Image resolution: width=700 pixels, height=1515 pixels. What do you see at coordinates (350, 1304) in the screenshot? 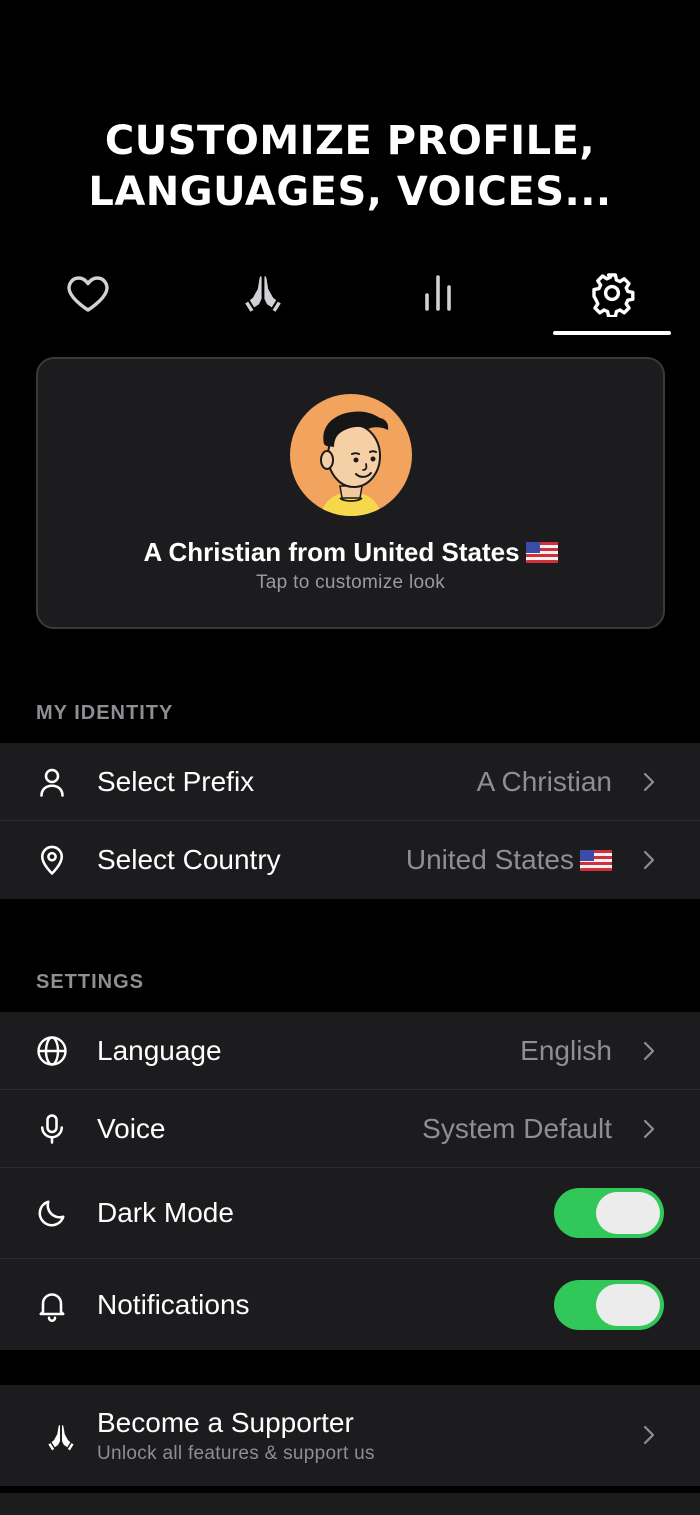
I see `notifications-row: Notifications` at bounding box center [350, 1304].